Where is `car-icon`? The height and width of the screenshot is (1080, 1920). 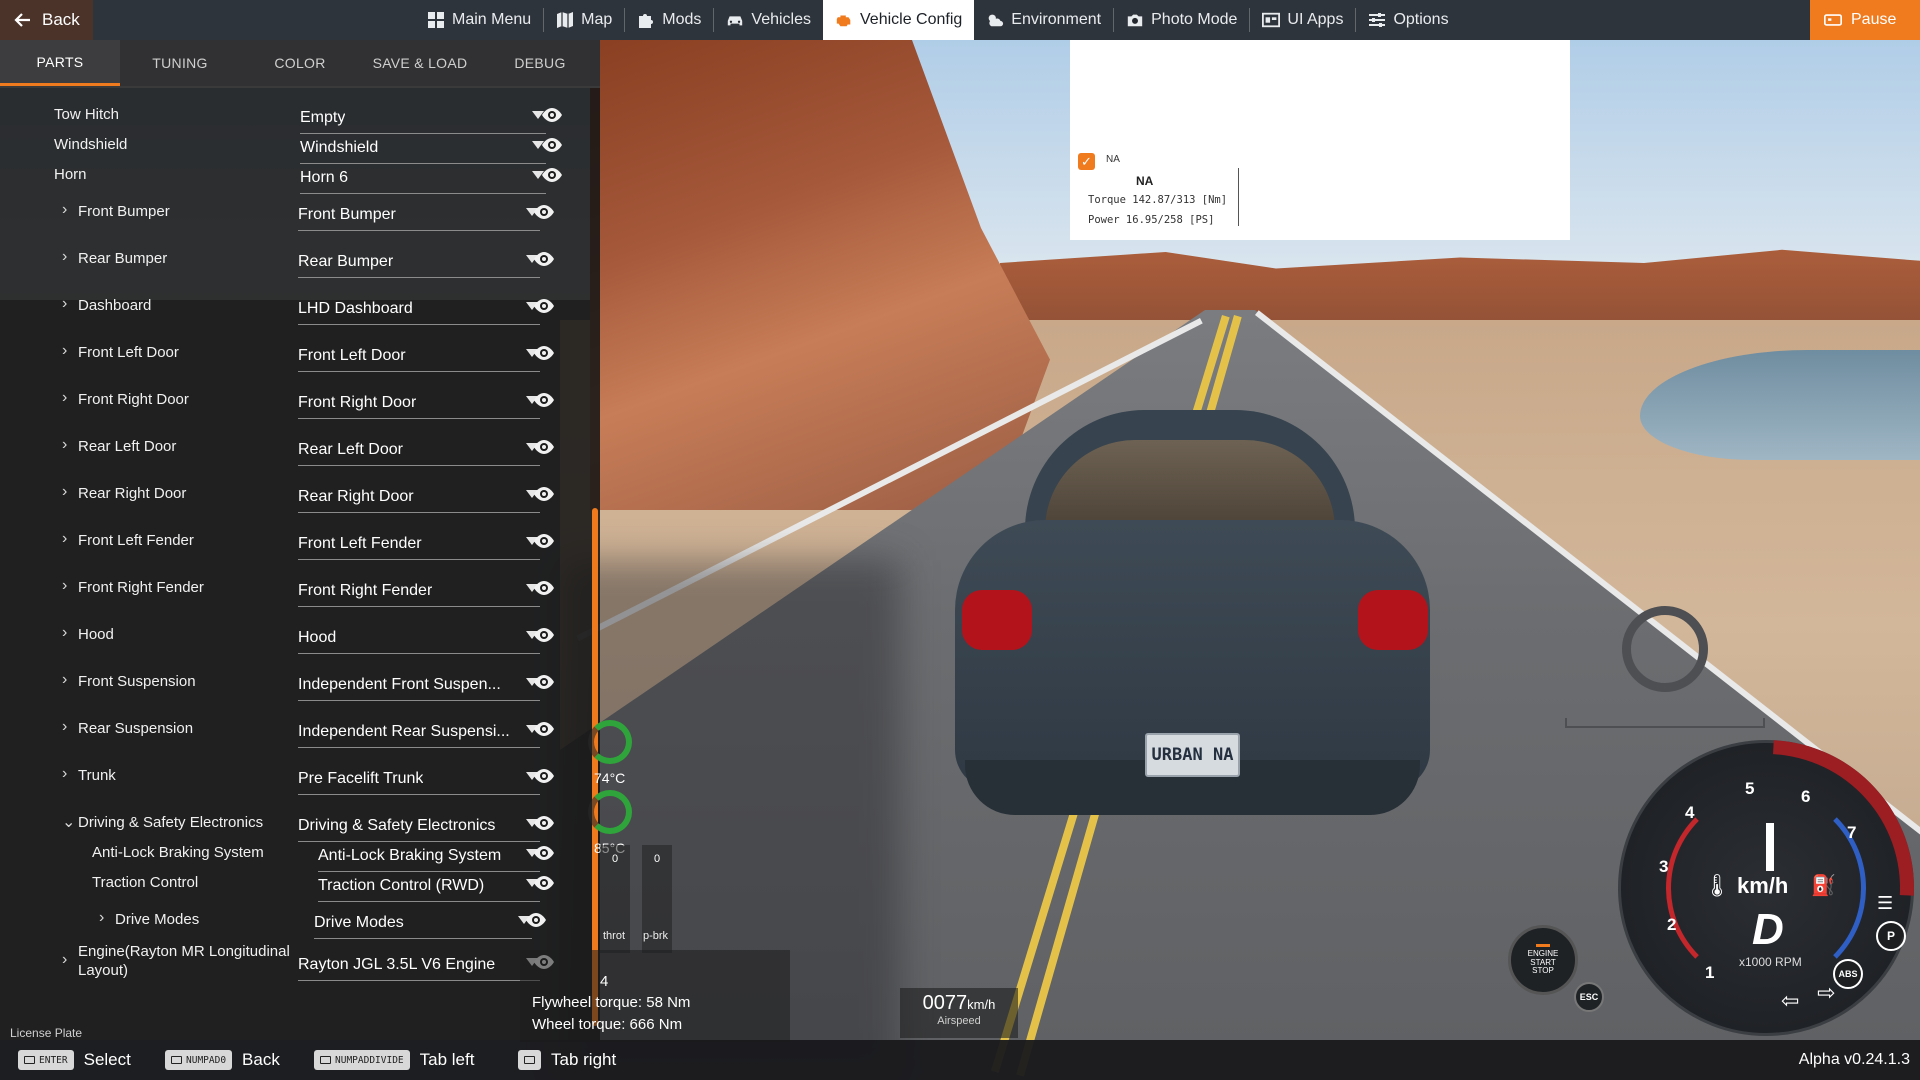 car-icon is located at coordinates (735, 20).